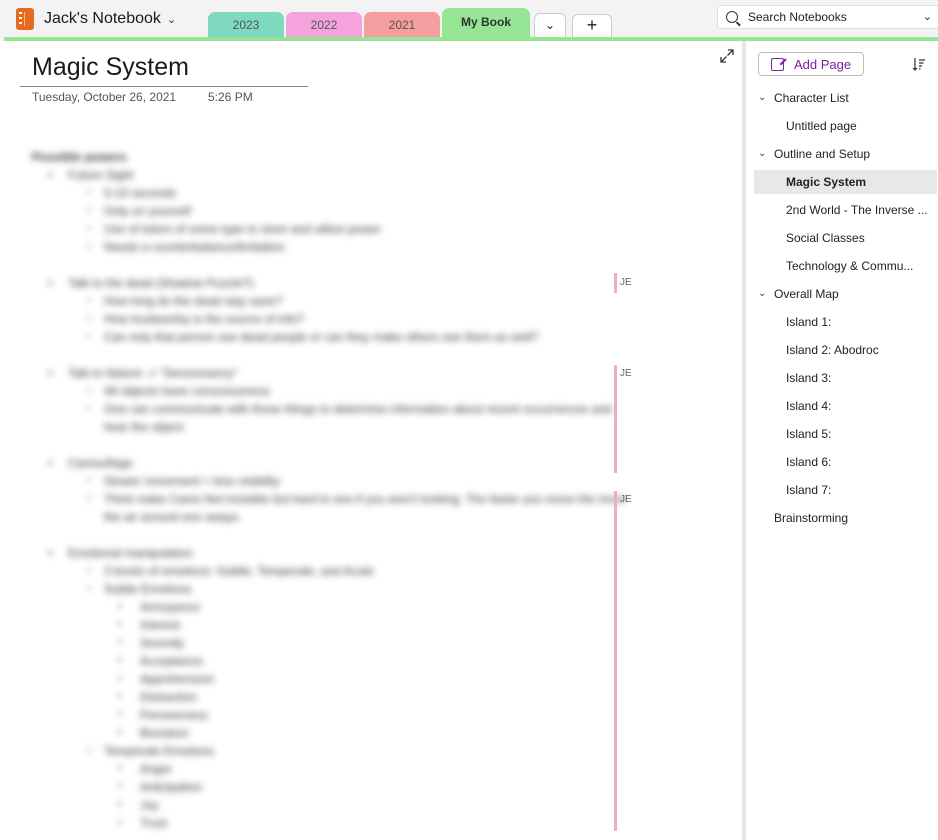  Describe the element at coordinates (486, 23) in the screenshot. I see `section-tab-my-book: My Book` at that location.